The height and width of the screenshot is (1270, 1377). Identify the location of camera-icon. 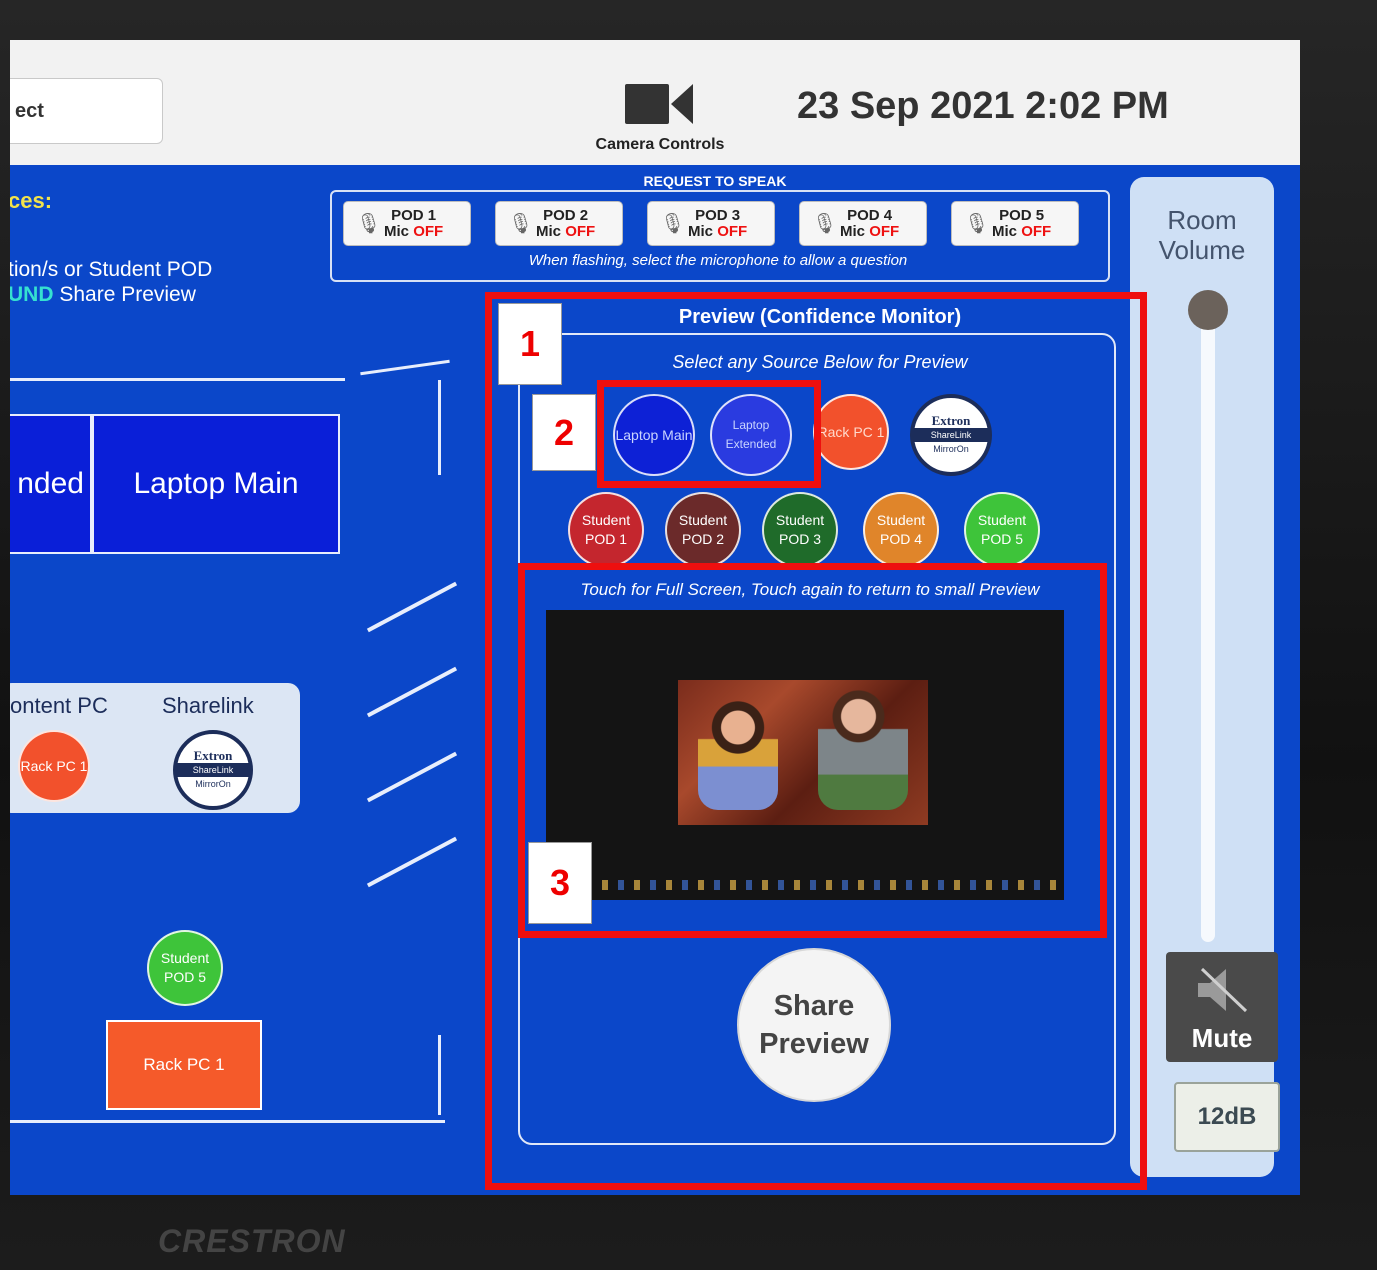
(660, 103).